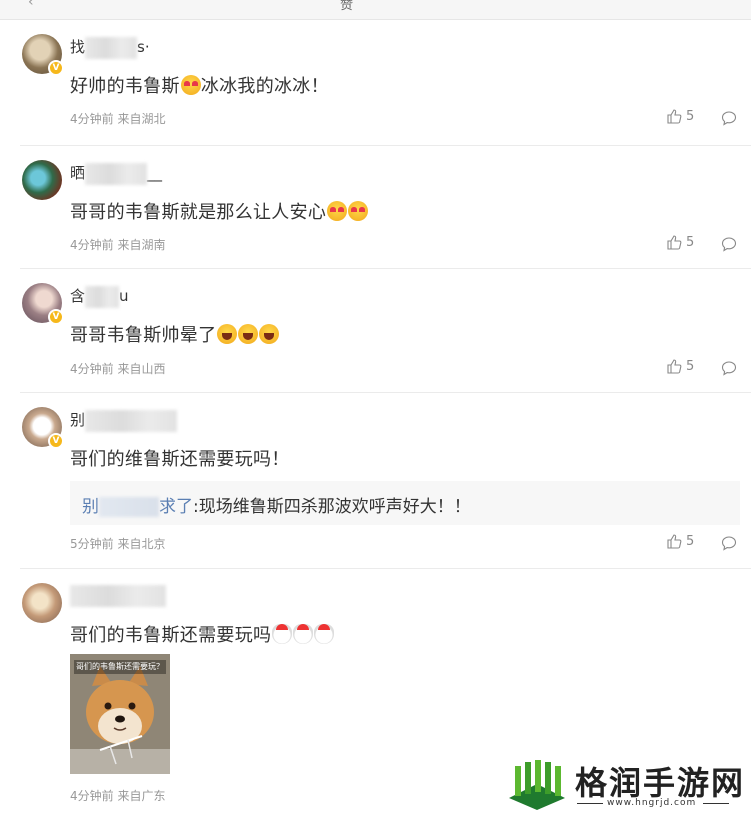 This screenshot has width=751, height=817. Describe the element at coordinates (124, 296) in the screenshot. I see `username-suffix: u` at that location.